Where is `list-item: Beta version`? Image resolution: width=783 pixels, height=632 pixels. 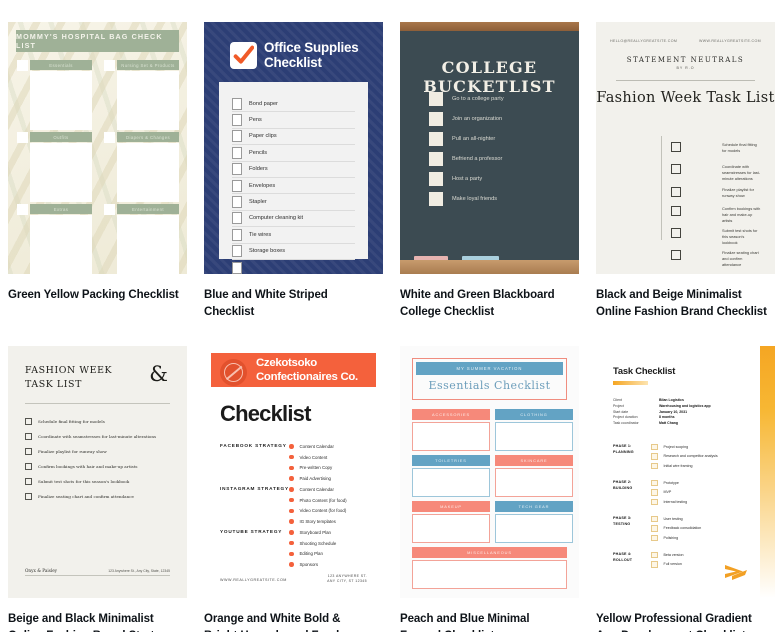 list-item: Beta version is located at coordinates (667, 554).